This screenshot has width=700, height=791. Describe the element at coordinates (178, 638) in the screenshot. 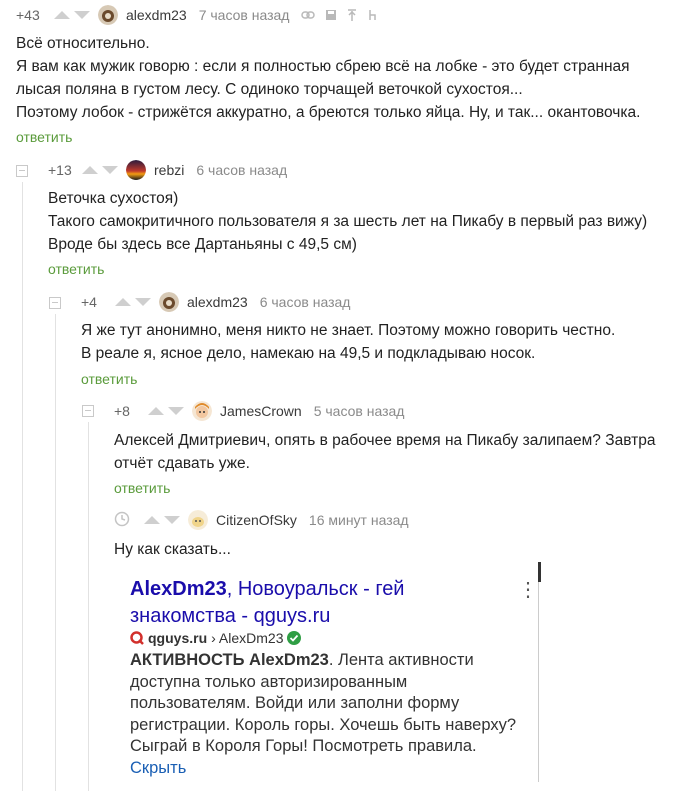

I see `site-domain: qguys.ru` at that location.